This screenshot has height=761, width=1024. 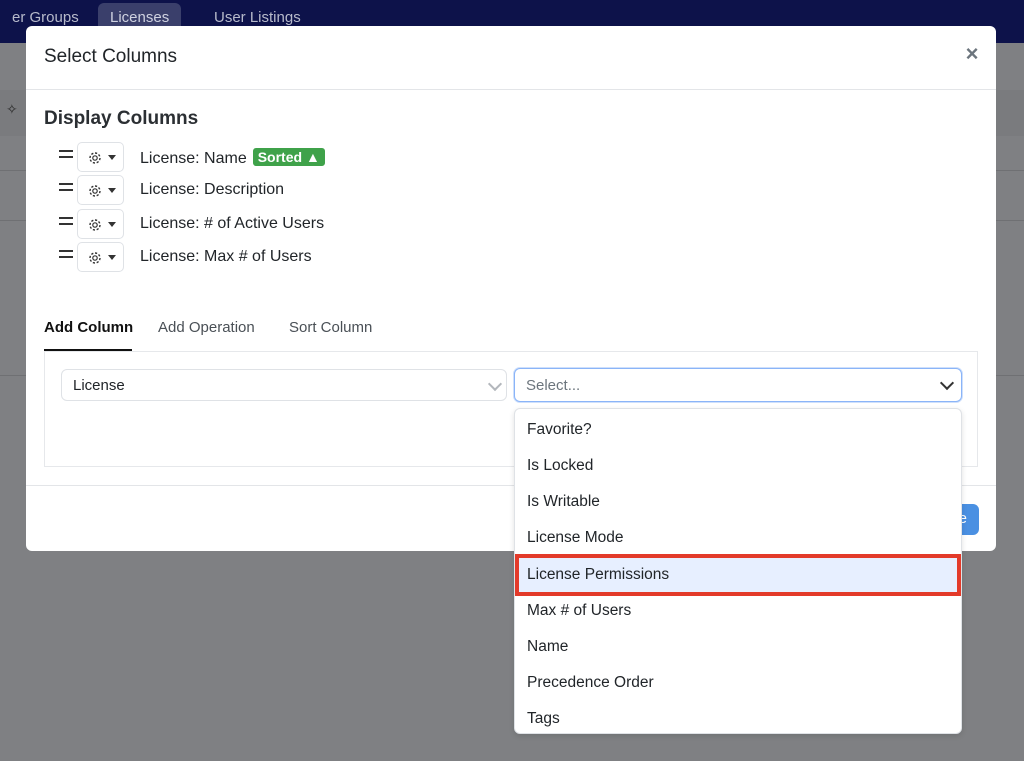 What do you see at coordinates (738, 717) in the screenshot?
I see `option-tags: Tags` at bounding box center [738, 717].